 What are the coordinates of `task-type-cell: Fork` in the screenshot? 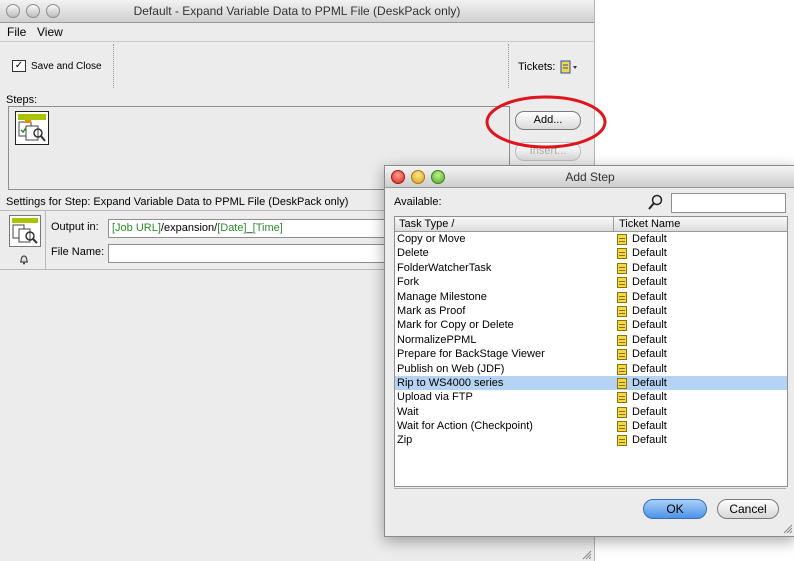 It's located at (408, 282).